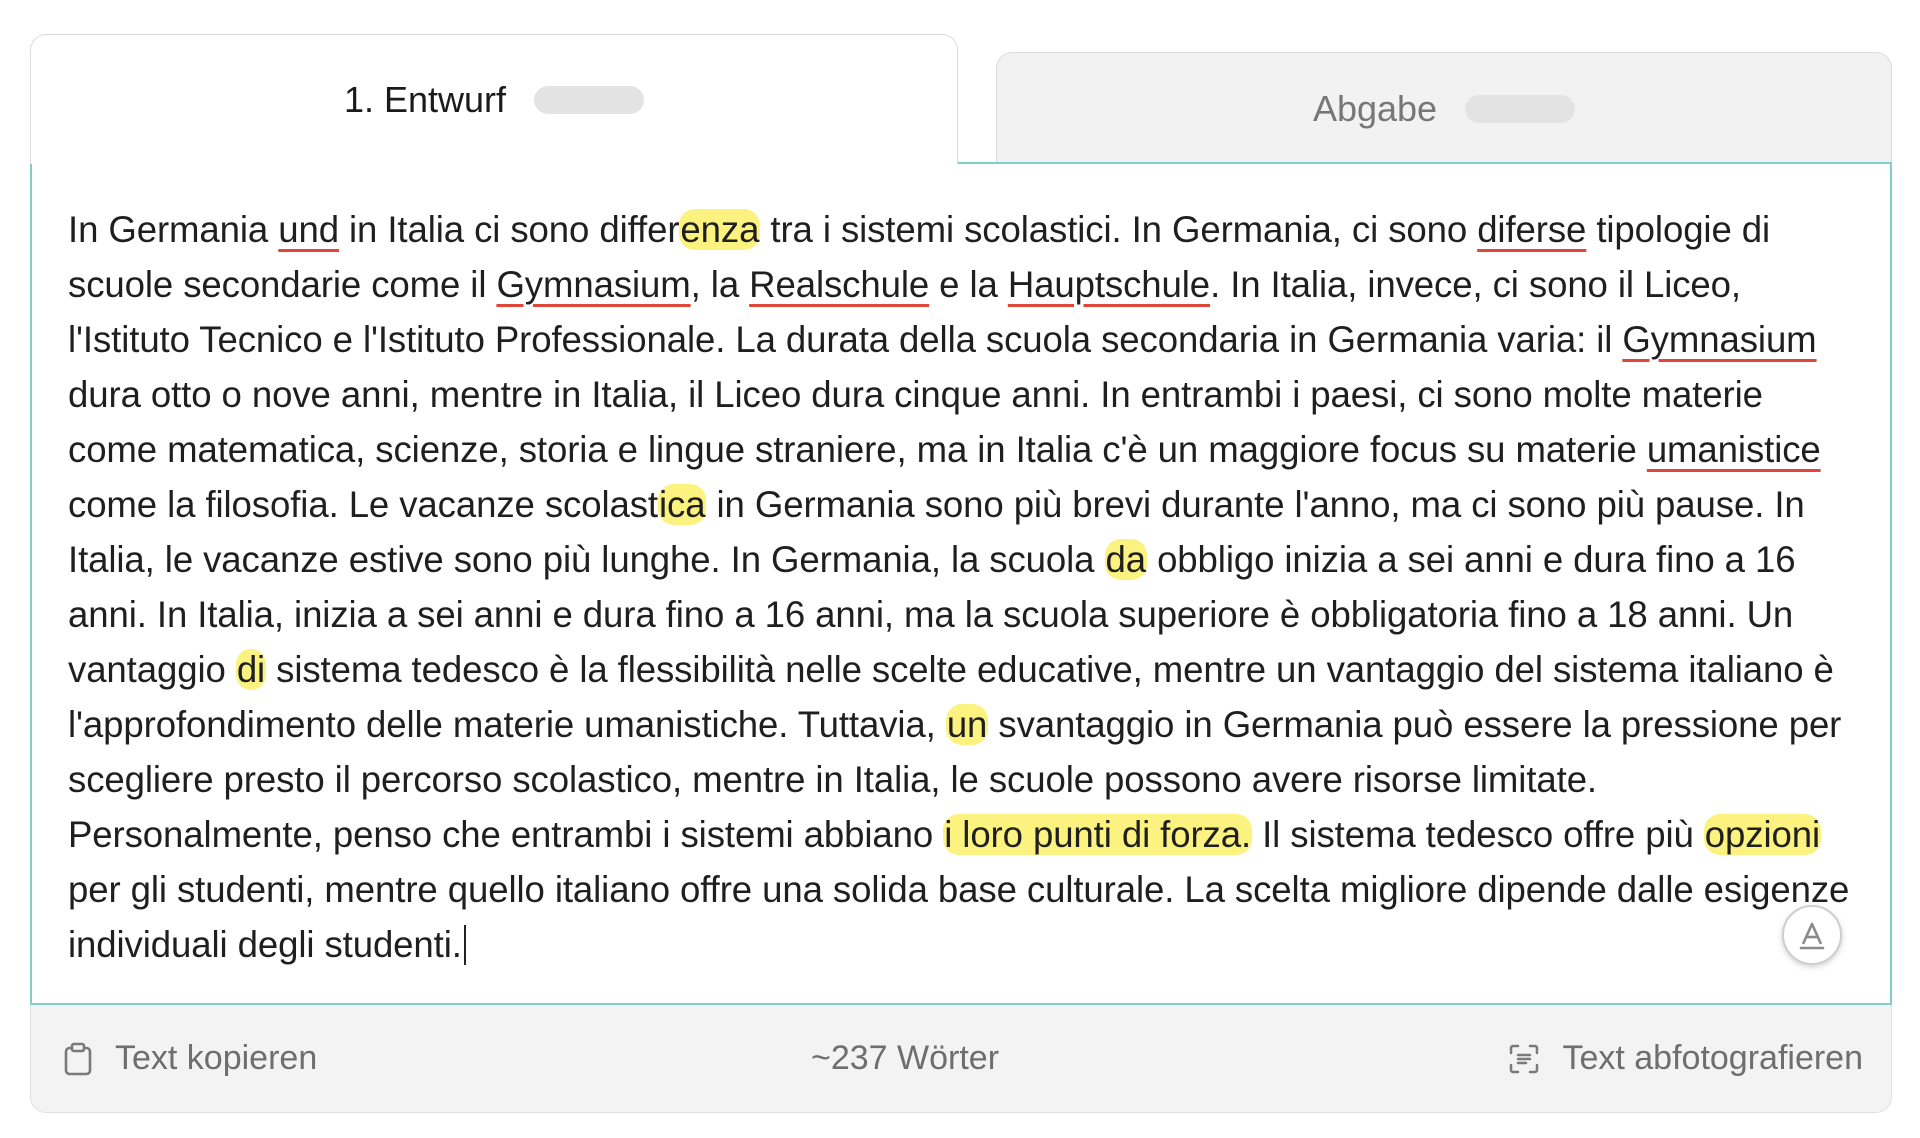 This screenshot has height=1138, width=1920. What do you see at coordinates (961, 99) in the screenshot?
I see `tab-bar: 1. Entwurf Abgabe` at bounding box center [961, 99].